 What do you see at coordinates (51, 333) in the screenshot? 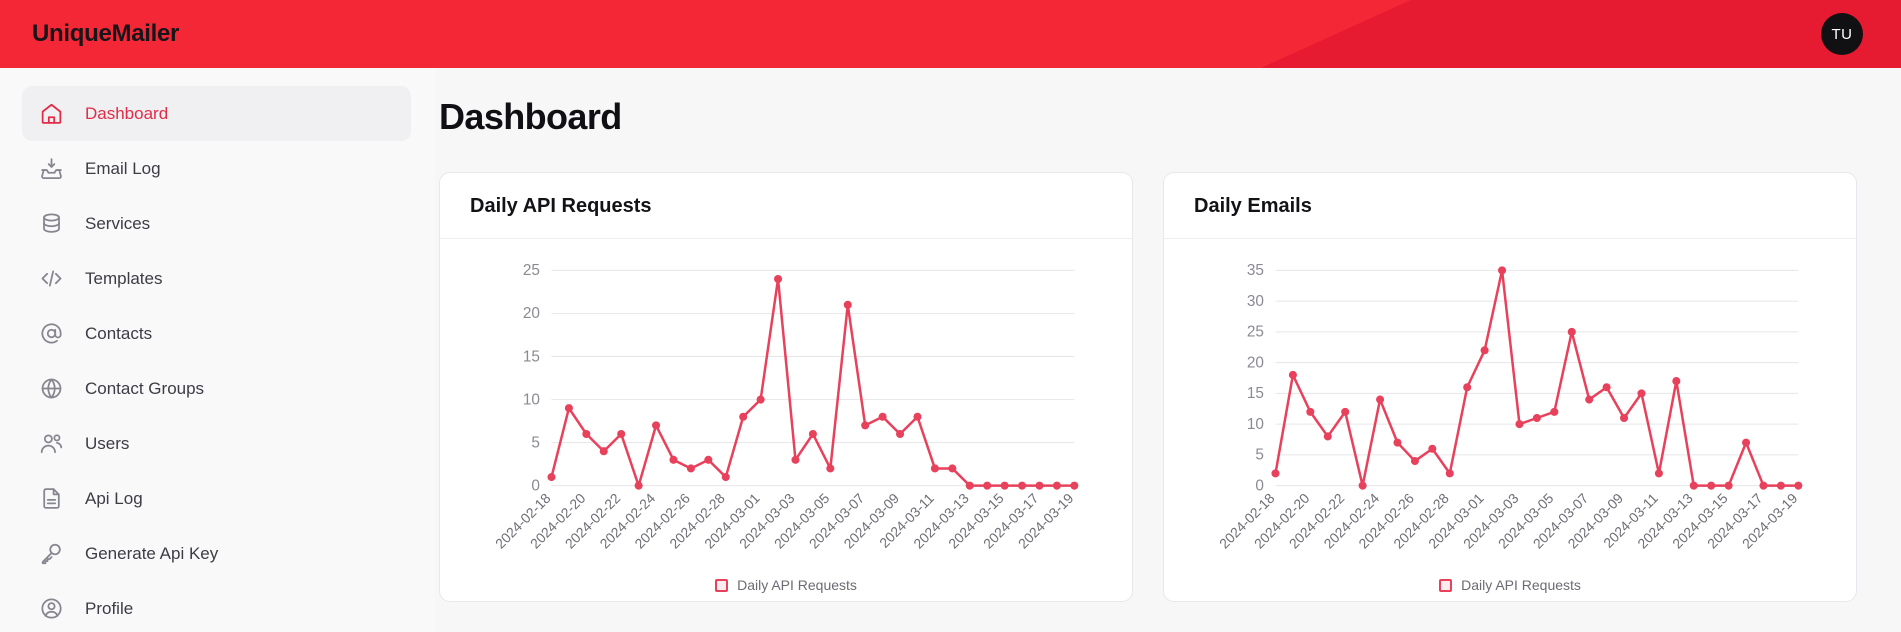
I see `at-sign-icon` at bounding box center [51, 333].